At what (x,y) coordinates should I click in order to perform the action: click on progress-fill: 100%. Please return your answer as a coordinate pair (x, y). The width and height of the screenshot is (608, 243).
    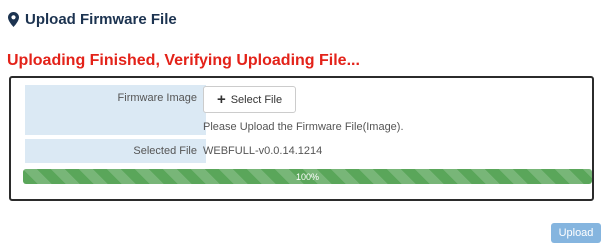
    Looking at the image, I should click on (307, 176).